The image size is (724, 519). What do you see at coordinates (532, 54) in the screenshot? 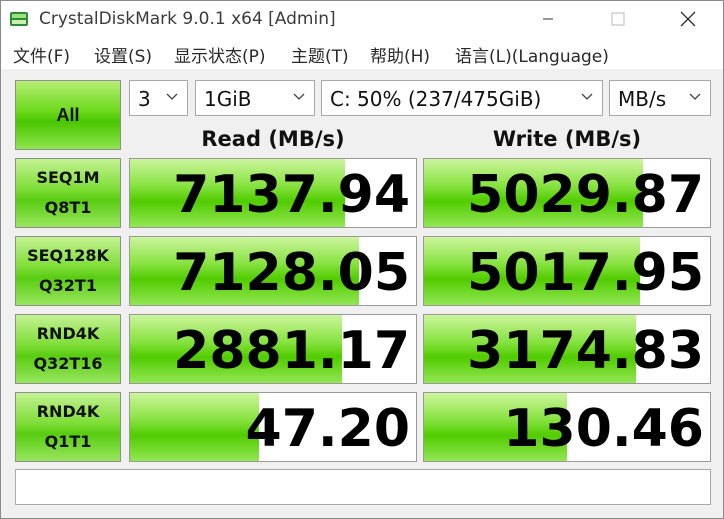
I see `menu-language: 语言(L)(Language)` at bounding box center [532, 54].